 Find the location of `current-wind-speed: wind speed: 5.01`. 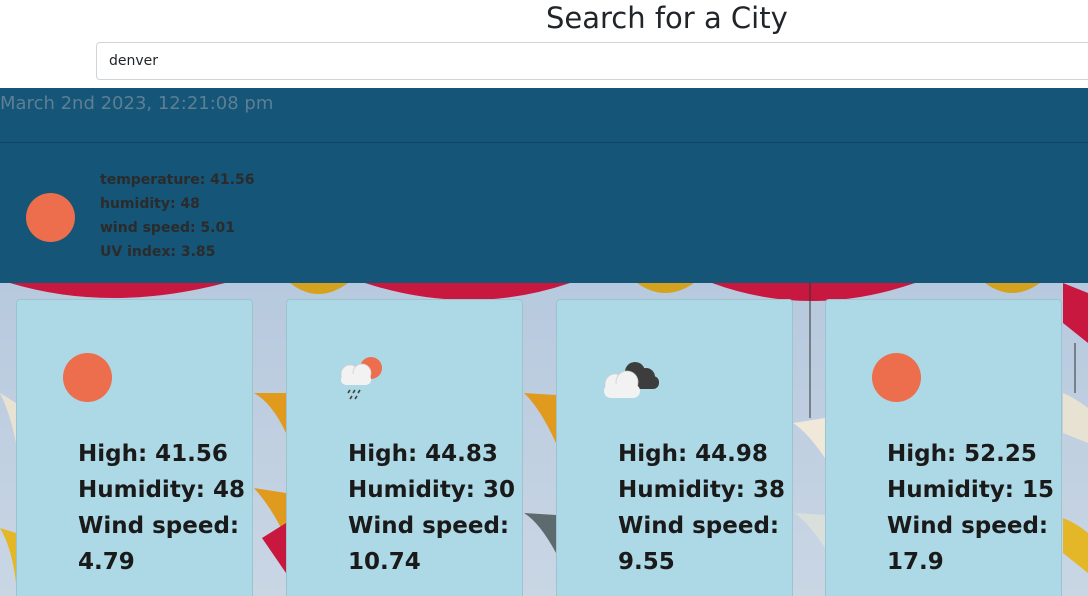

current-wind-speed: wind speed: 5.01 is located at coordinates (167, 228).